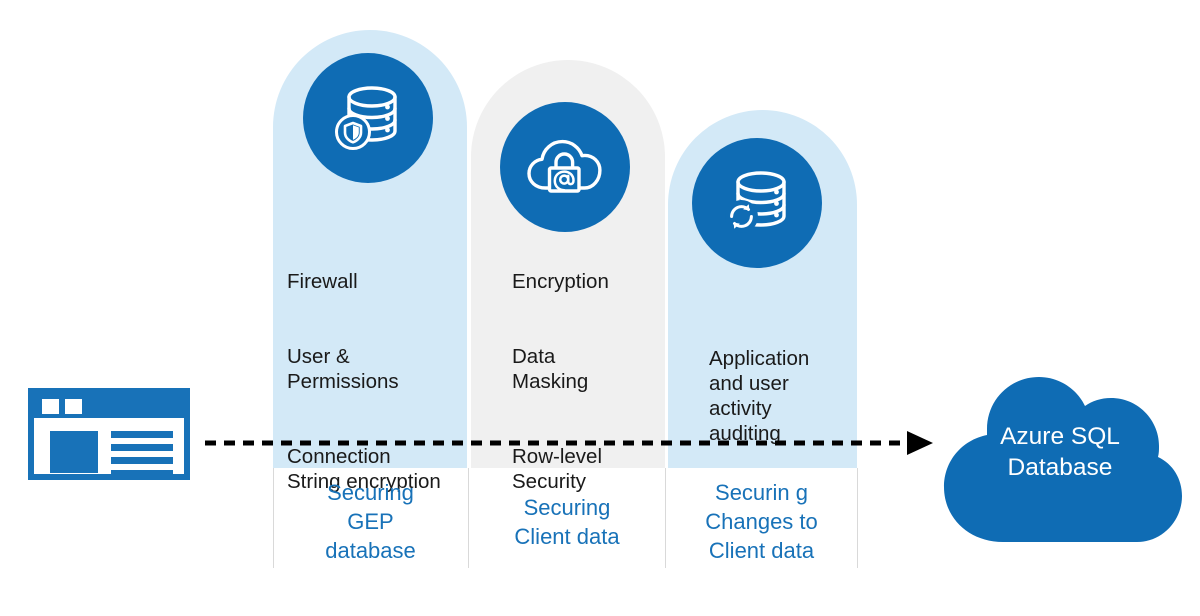  Describe the element at coordinates (370, 521) in the screenshot. I see `caption-securing-gep-database: Securing GEP database` at that location.